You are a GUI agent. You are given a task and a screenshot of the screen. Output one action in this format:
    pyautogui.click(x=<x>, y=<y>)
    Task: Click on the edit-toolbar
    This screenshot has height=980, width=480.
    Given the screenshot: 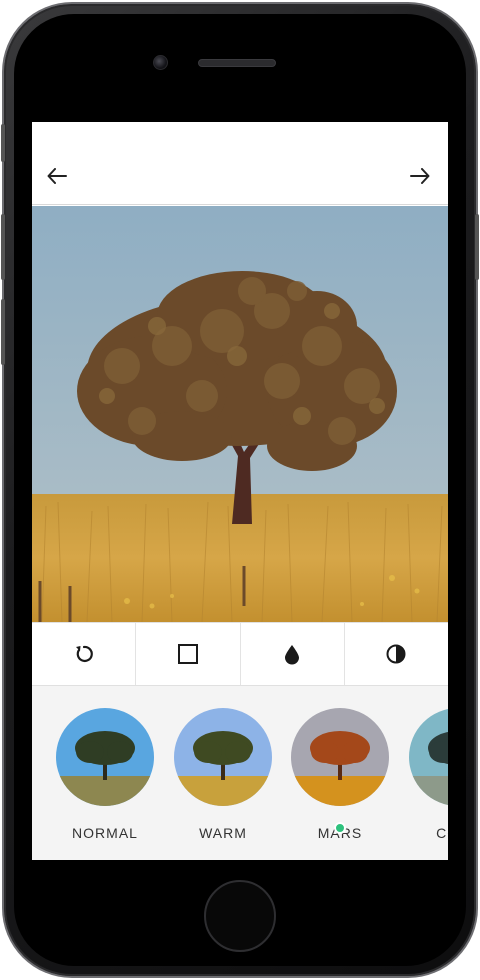 What is the action you would take?
    pyautogui.click(x=240, y=654)
    